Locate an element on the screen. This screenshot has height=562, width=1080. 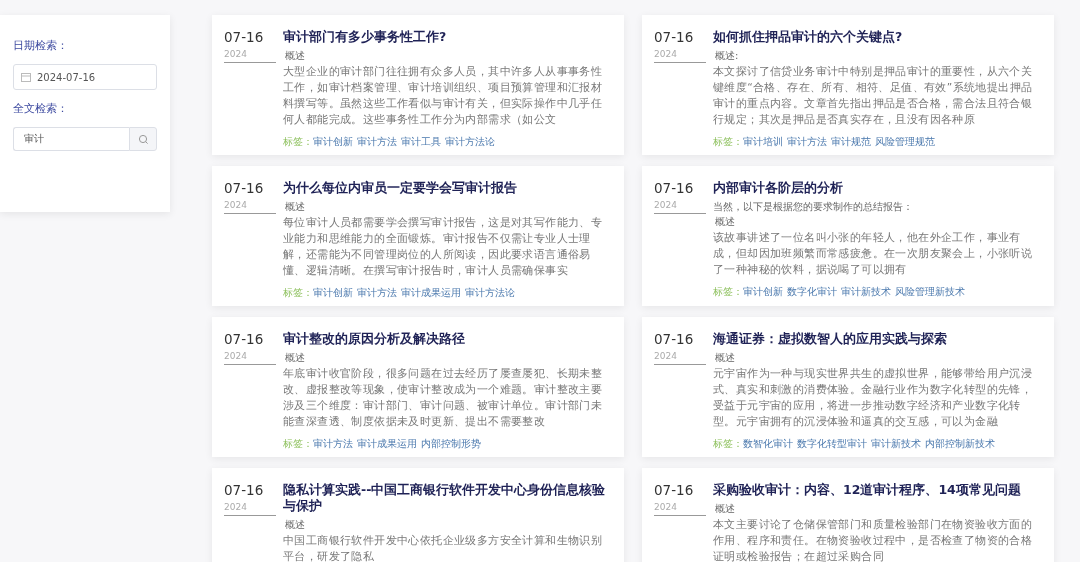
date-field: 2024-07-16 is located at coordinates (85, 77).